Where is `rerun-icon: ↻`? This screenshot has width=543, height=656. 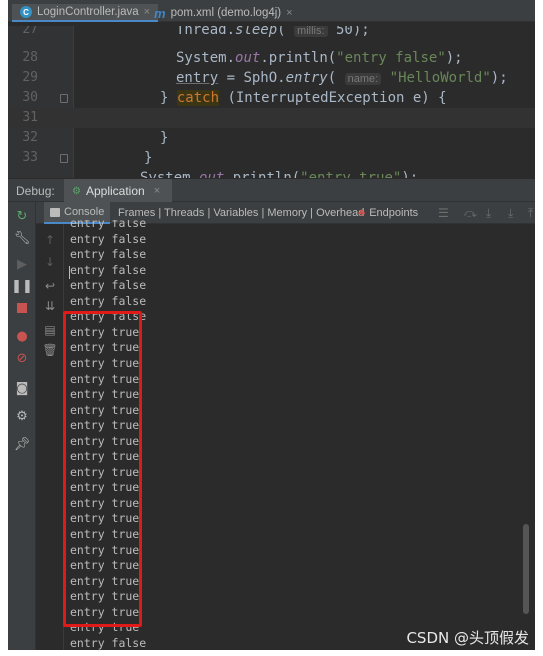
rerun-icon: ↻ is located at coordinates (22, 216).